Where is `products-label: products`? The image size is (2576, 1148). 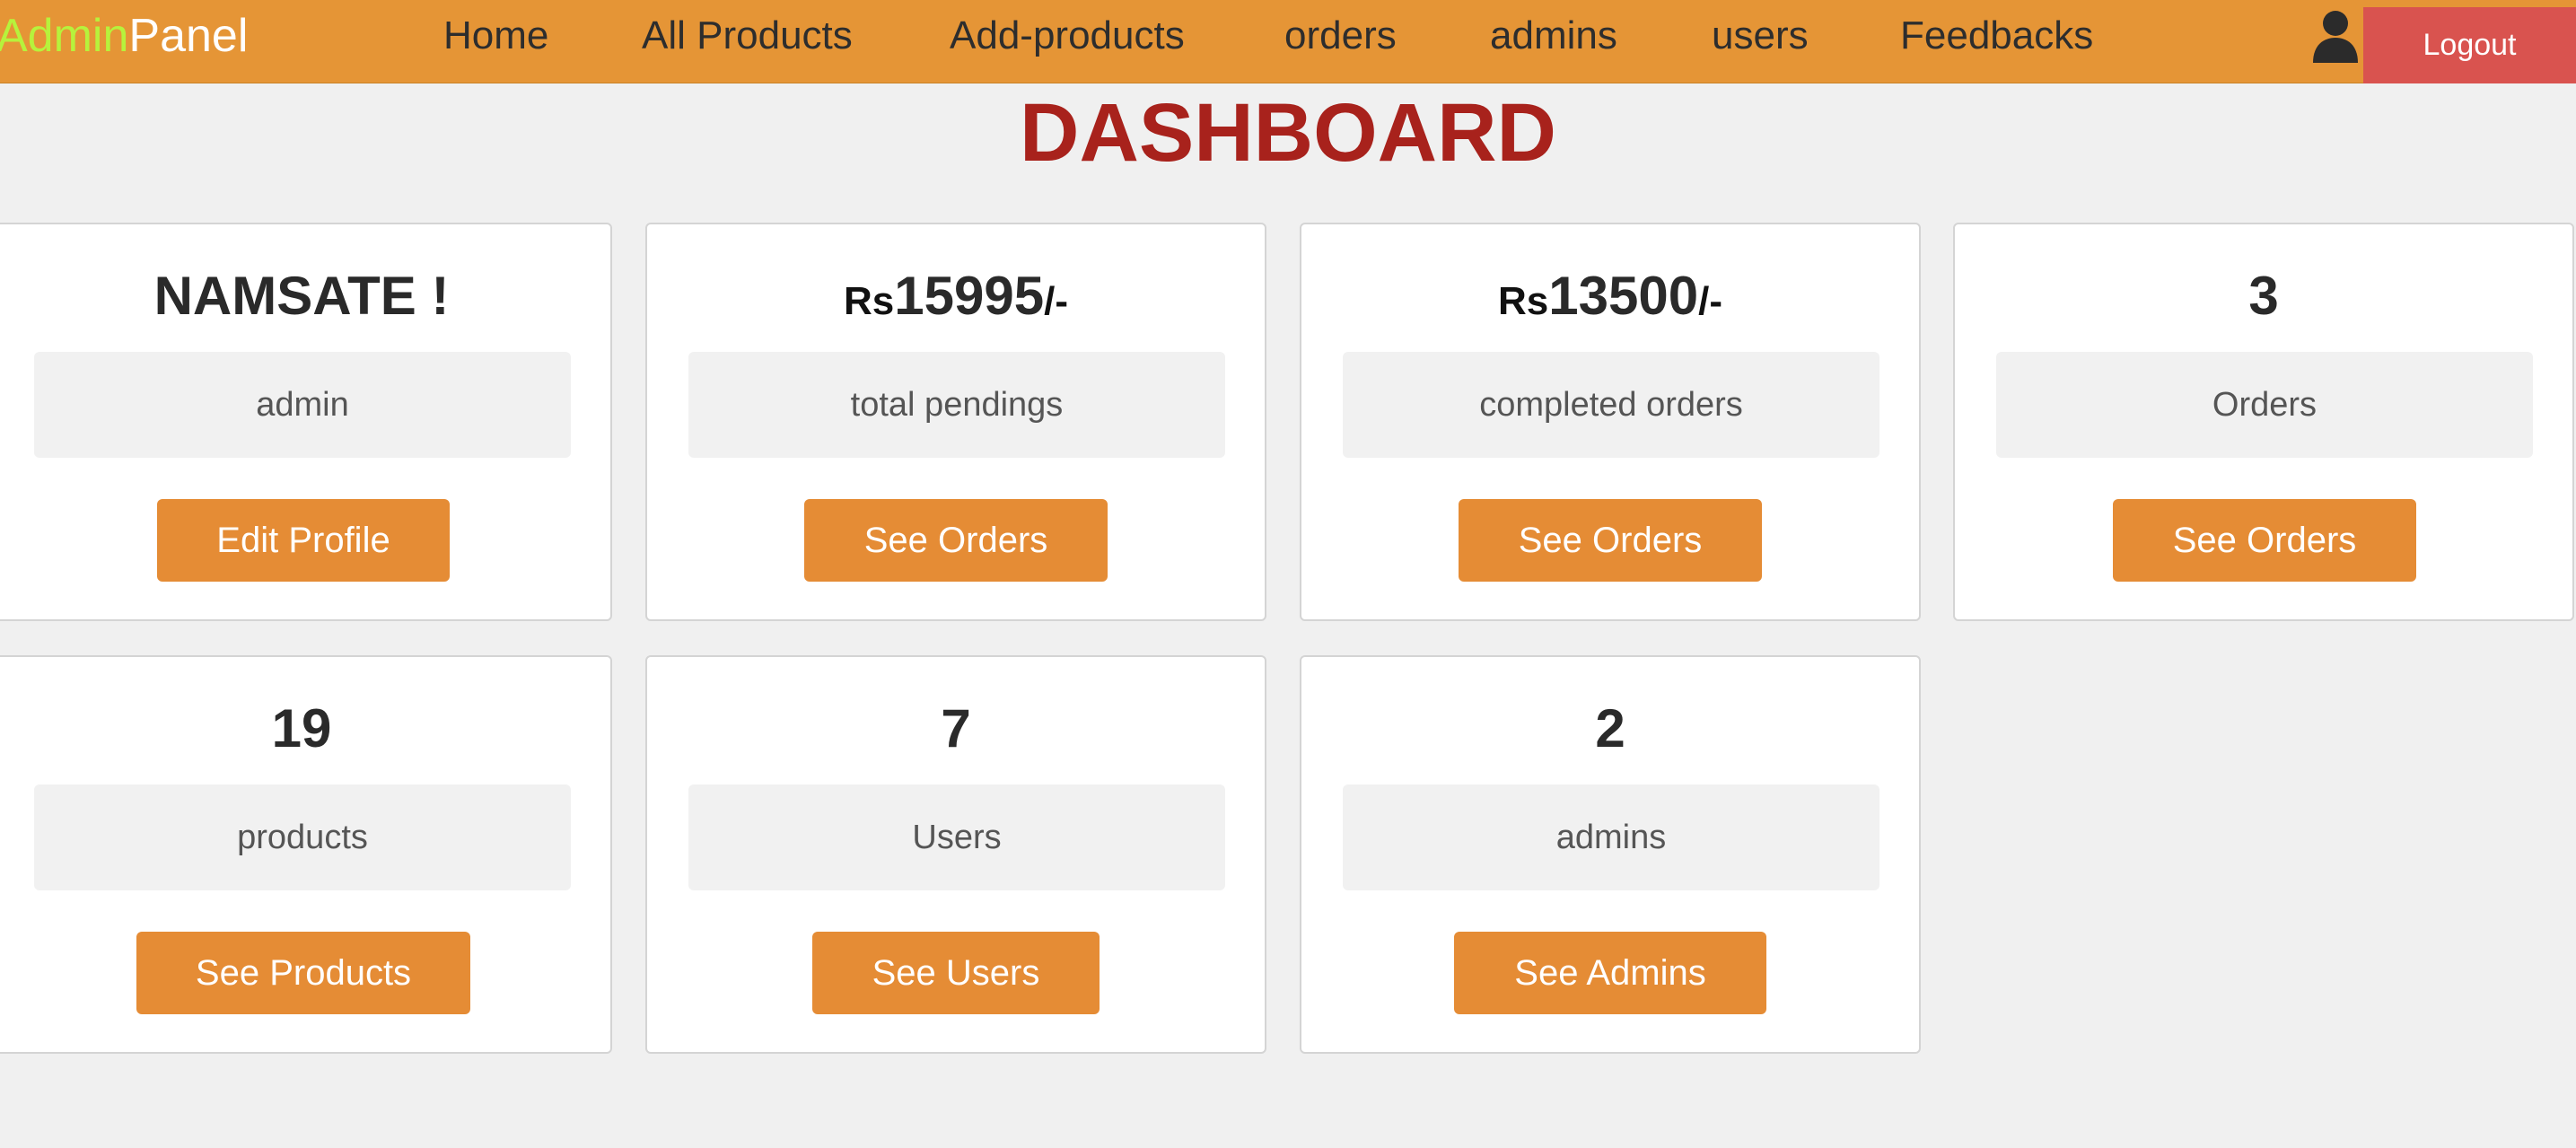 products-label: products is located at coordinates (302, 837).